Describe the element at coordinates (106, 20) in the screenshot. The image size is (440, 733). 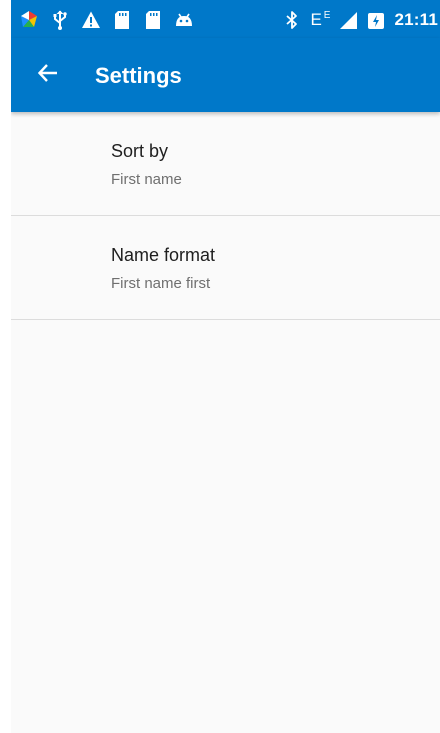
I see `status-left-icons` at that location.